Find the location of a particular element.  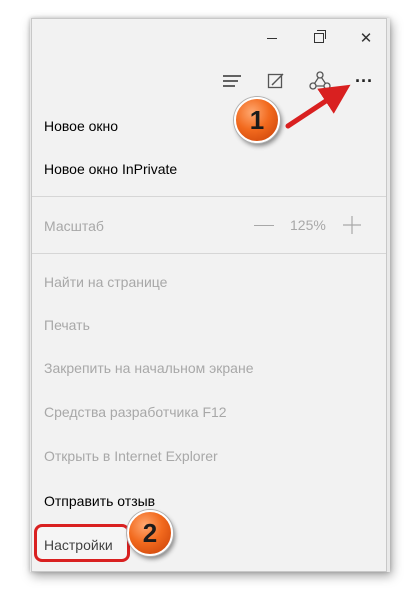

minimize-icon is located at coordinates (272, 38).